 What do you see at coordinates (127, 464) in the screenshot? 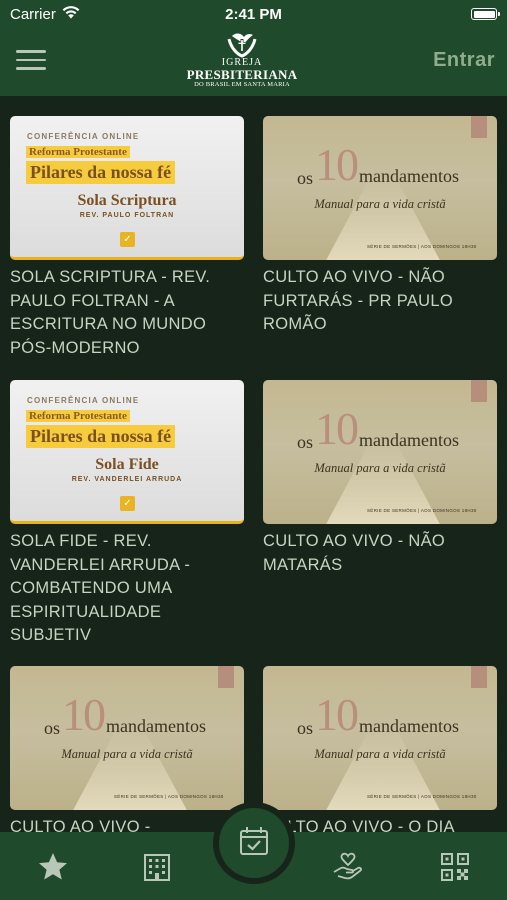
I see `thumb-sola: Sola Fide` at bounding box center [127, 464].